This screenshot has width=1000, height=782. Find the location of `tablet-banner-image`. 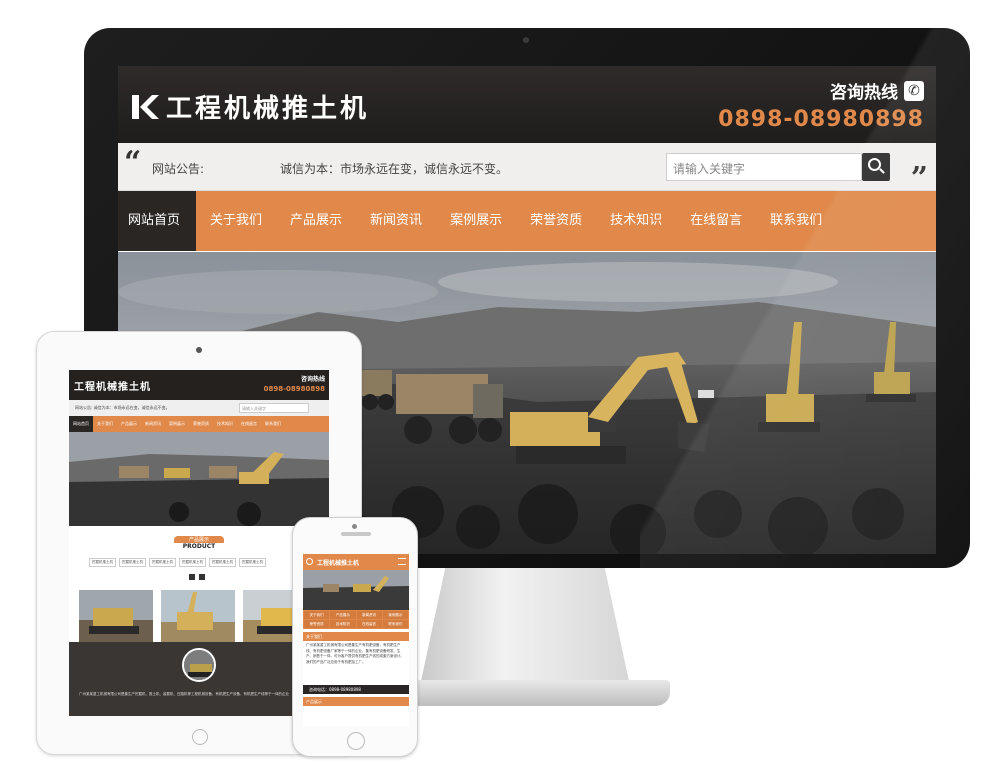

tablet-banner-image is located at coordinates (199, 479).